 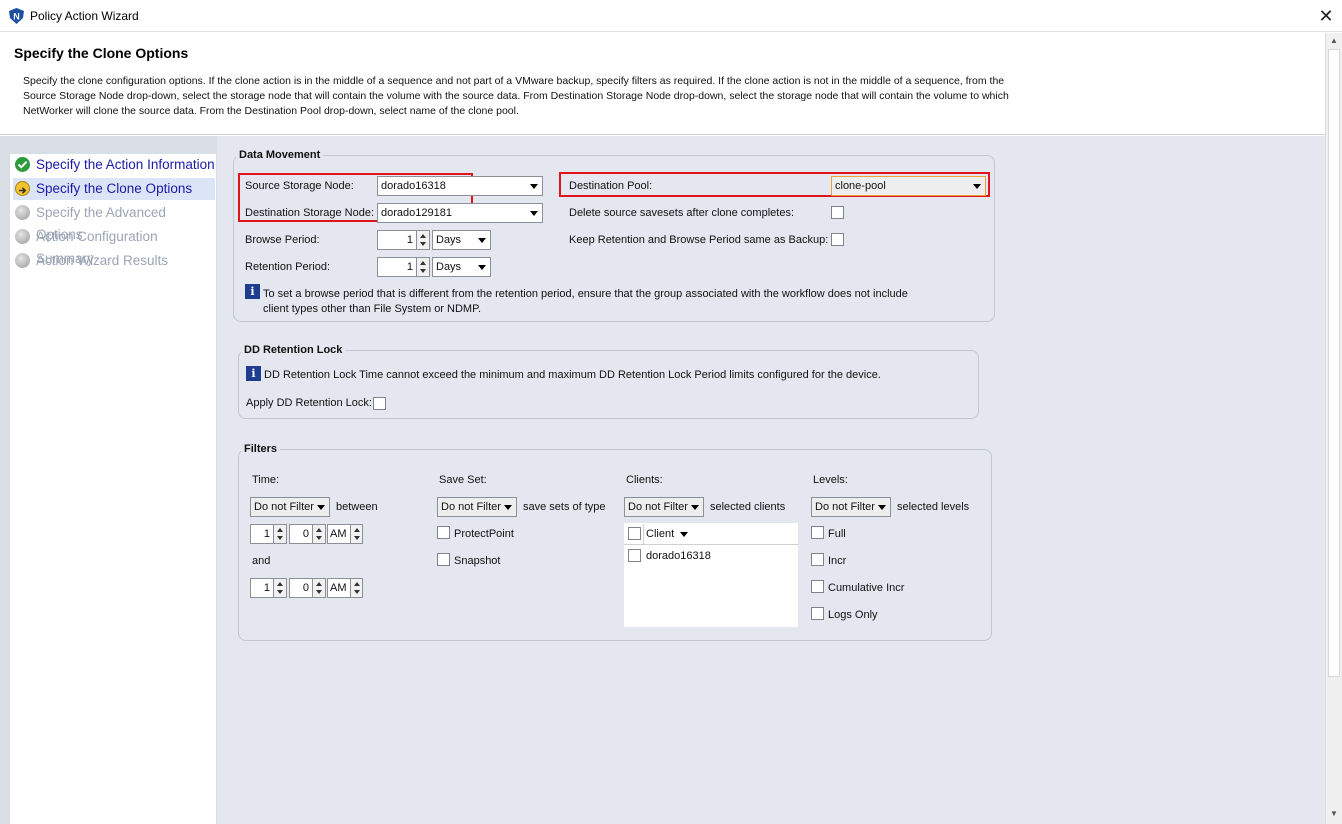 I want to click on protectpoint-checkbox, so click(x=443, y=532).